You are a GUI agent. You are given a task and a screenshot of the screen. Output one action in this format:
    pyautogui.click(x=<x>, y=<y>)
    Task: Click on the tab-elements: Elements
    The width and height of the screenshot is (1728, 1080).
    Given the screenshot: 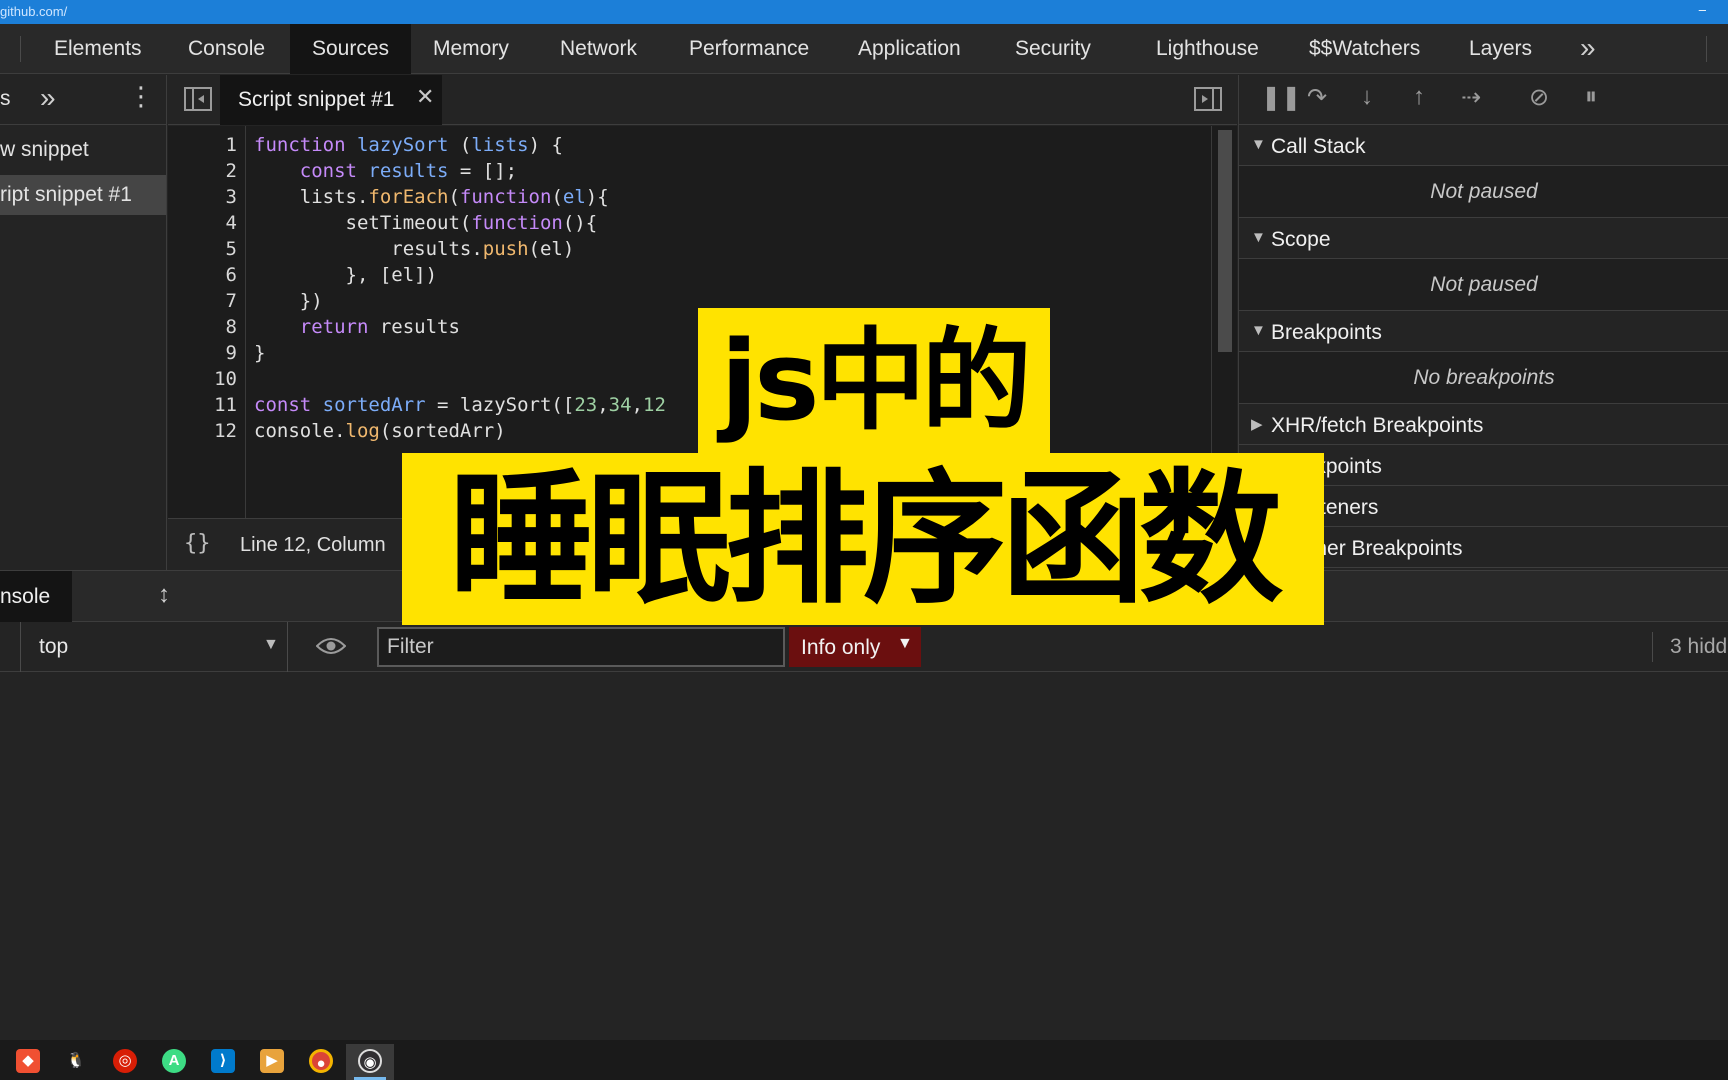 What is the action you would take?
    pyautogui.click(x=98, y=49)
    